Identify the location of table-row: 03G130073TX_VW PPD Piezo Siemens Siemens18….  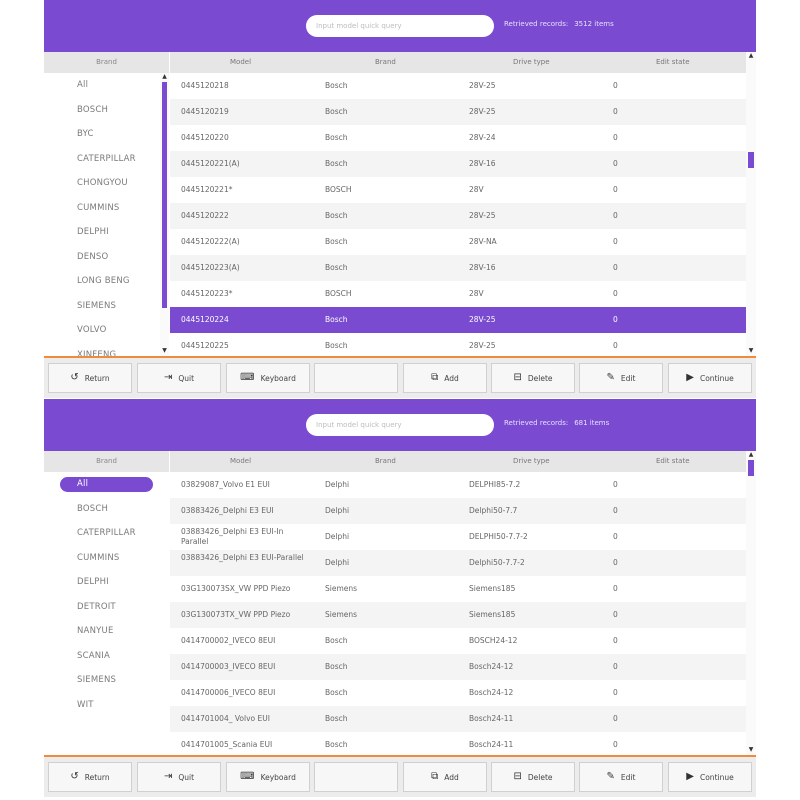
(458, 615).